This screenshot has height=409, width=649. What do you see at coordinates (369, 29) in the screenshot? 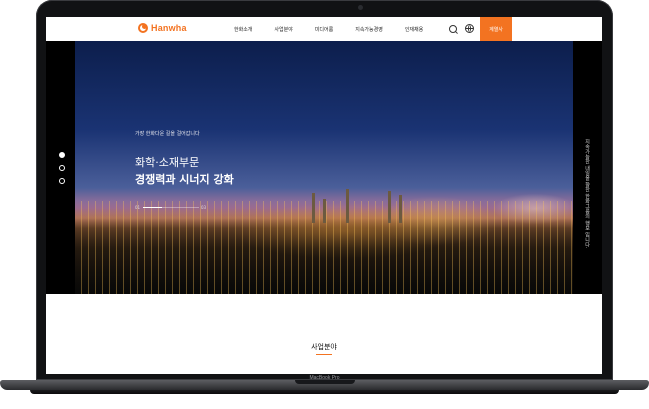
I see `nav-item-sustainability: 지속가능경영` at bounding box center [369, 29].